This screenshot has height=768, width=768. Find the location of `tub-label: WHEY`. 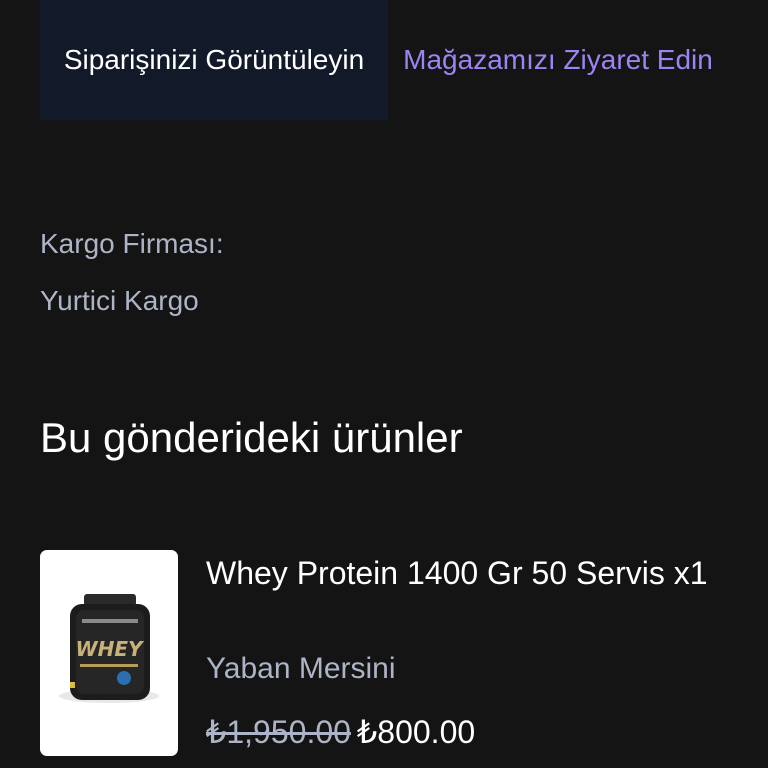

tub-label: WHEY is located at coordinates (110, 649).